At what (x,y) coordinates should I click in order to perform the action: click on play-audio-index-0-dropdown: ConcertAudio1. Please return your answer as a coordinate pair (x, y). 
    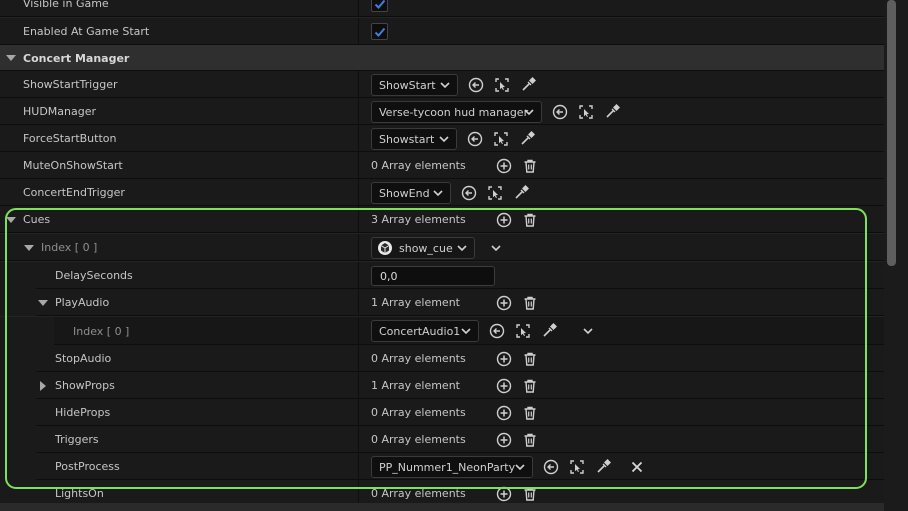
    Looking at the image, I should click on (425, 331).